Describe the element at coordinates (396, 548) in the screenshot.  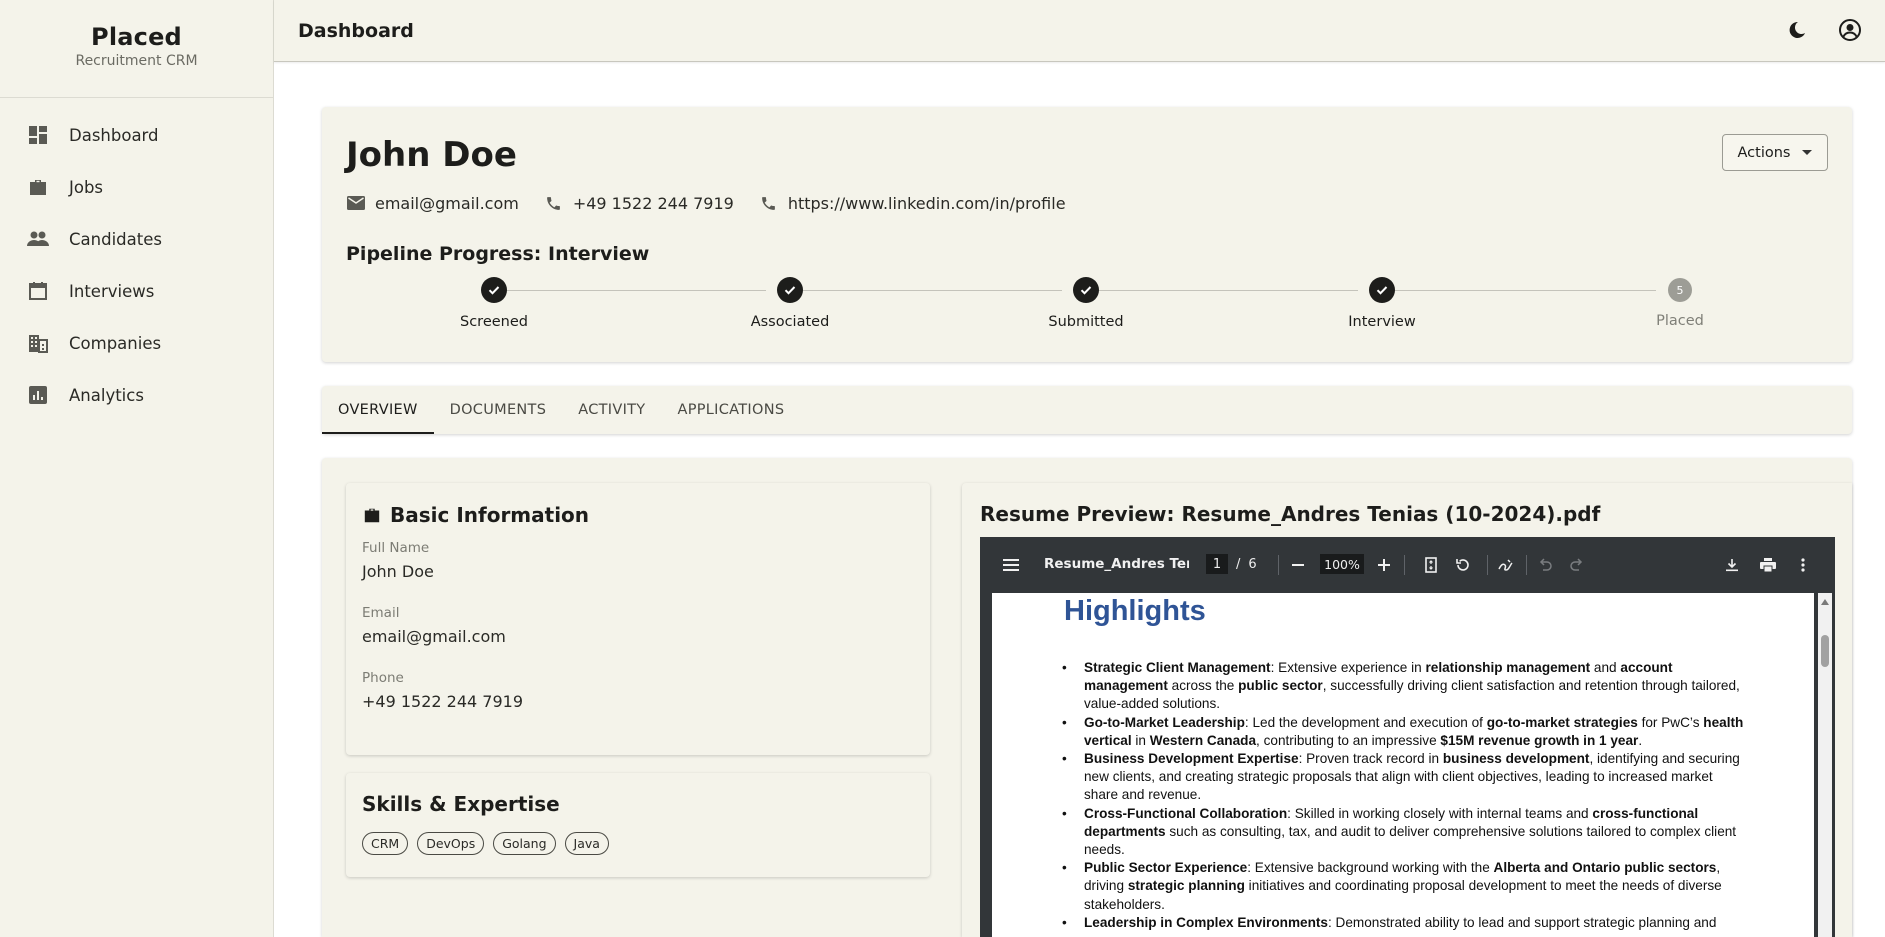
I see `field-label: Full Name` at that location.